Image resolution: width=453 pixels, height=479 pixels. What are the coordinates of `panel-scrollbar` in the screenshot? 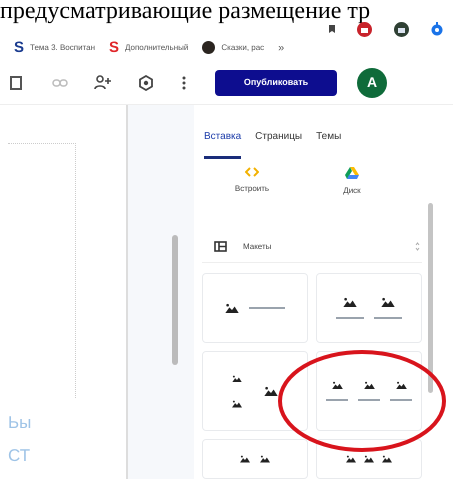 It's located at (430, 298).